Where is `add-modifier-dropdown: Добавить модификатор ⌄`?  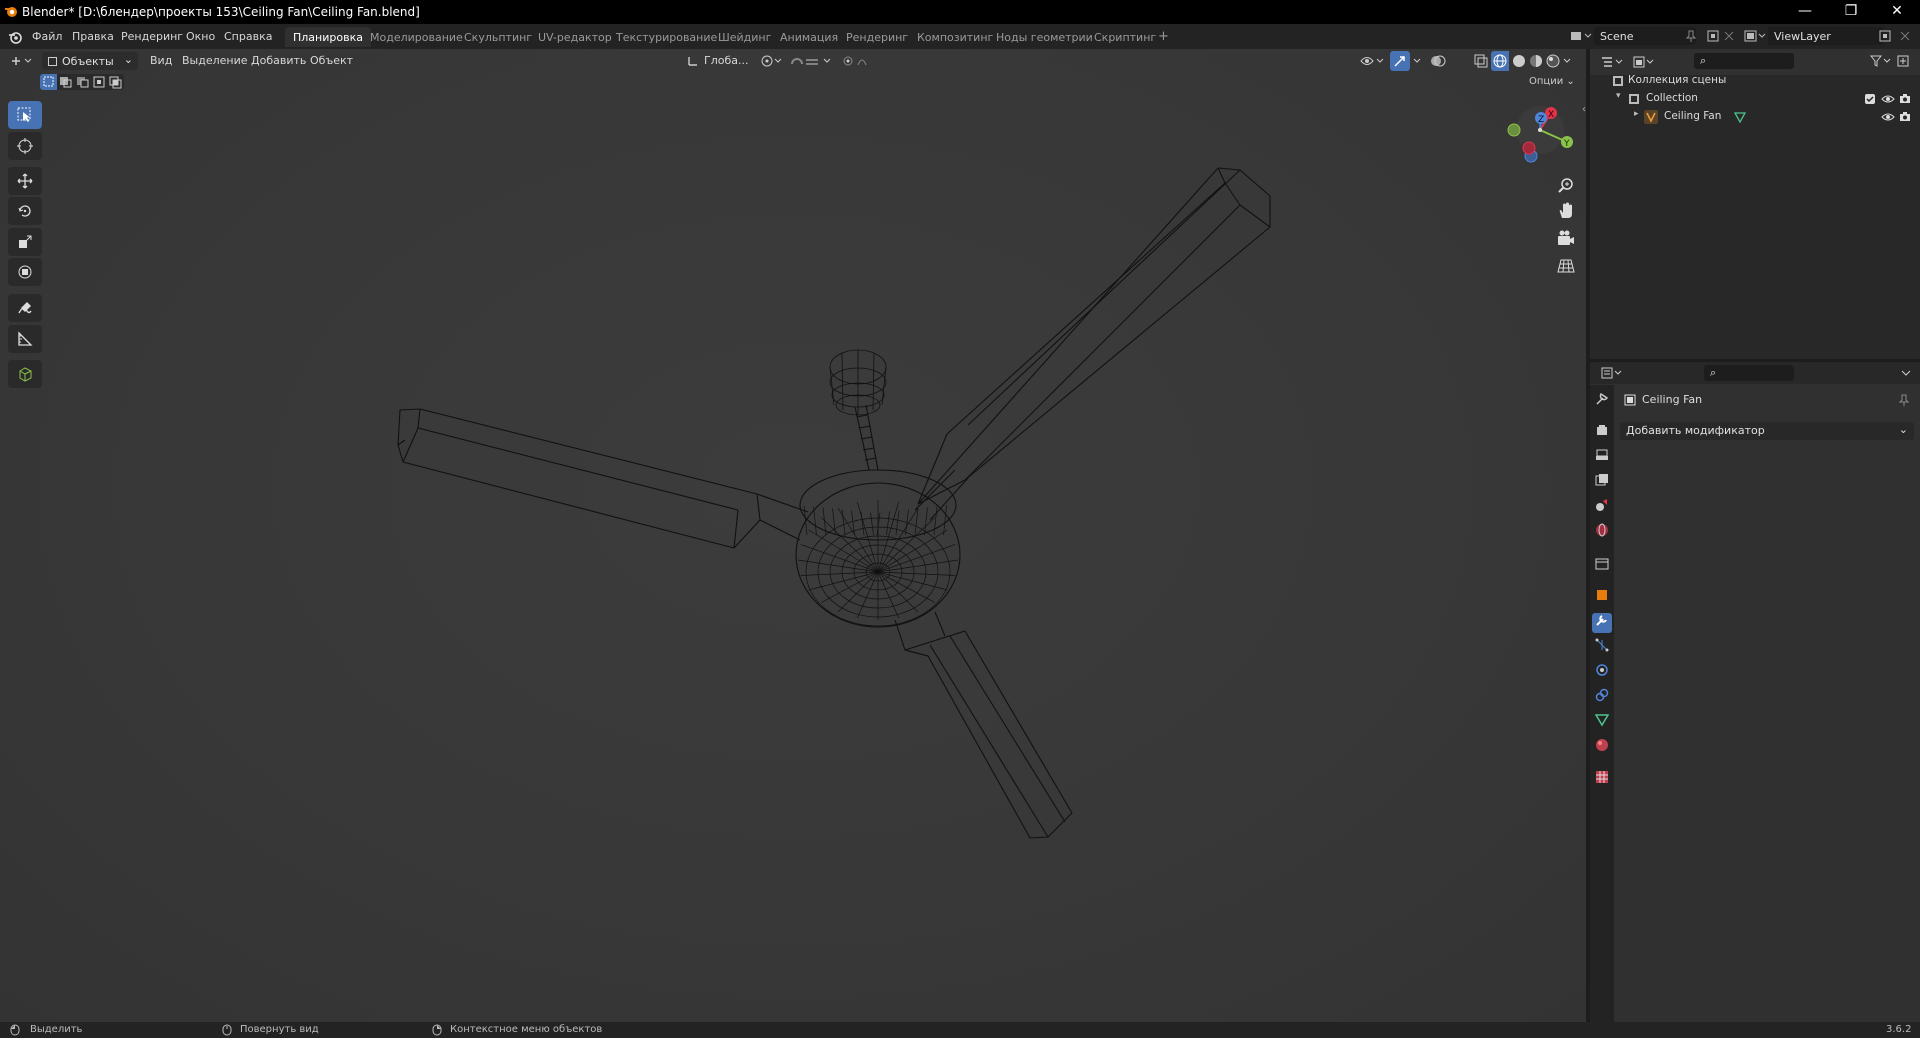
add-modifier-dropdown: Добавить модификатор ⌄ is located at coordinates (1767, 431).